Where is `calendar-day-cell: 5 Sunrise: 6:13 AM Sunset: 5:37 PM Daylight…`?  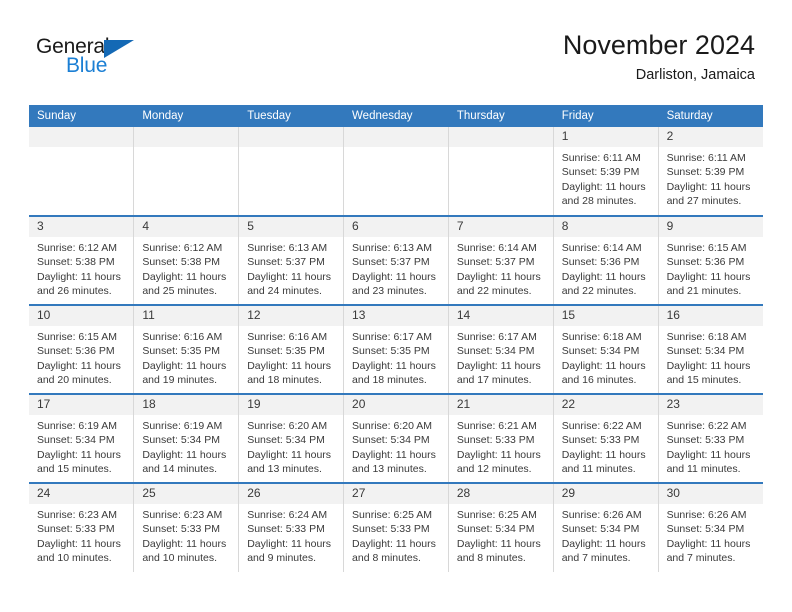 calendar-day-cell: 5 Sunrise: 6:13 AM Sunset: 5:37 PM Daylight… is located at coordinates (291, 261).